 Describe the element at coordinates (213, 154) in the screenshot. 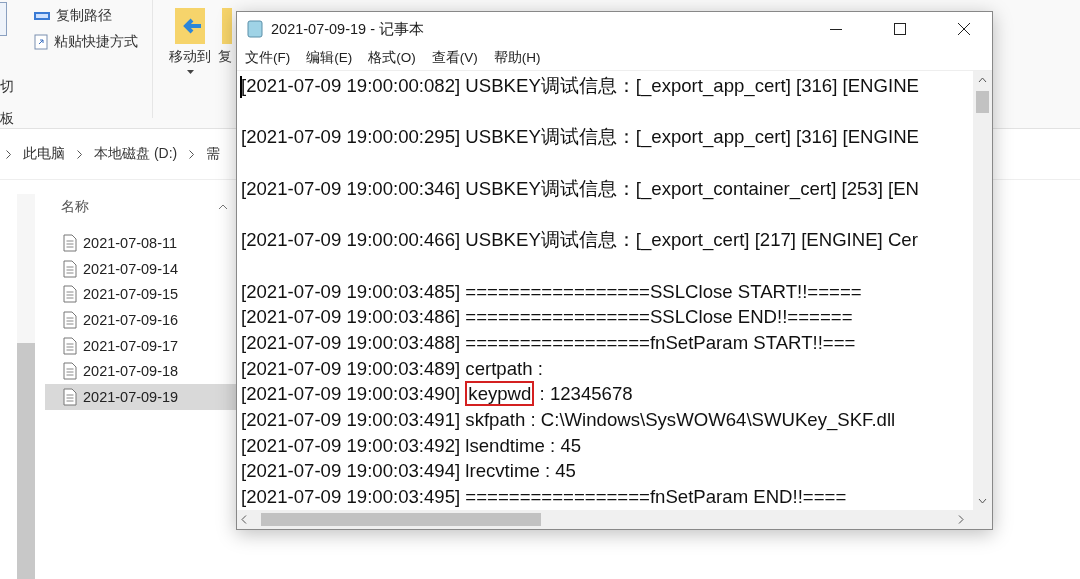

I see `breadcrumb-item: 需` at that location.